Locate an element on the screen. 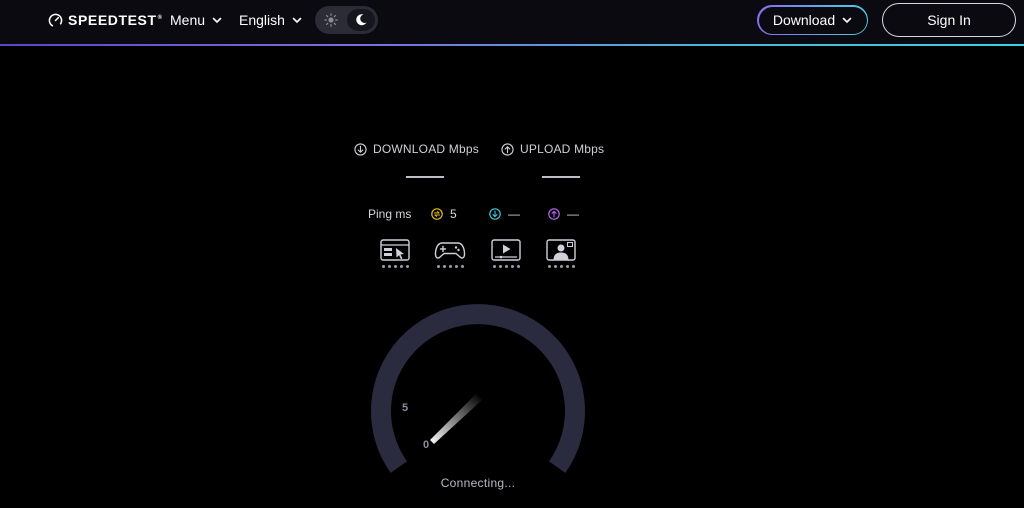 Image resolution: width=1024 pixels, height=508 pixels. gauge-track is located at coordinates (478, 388).